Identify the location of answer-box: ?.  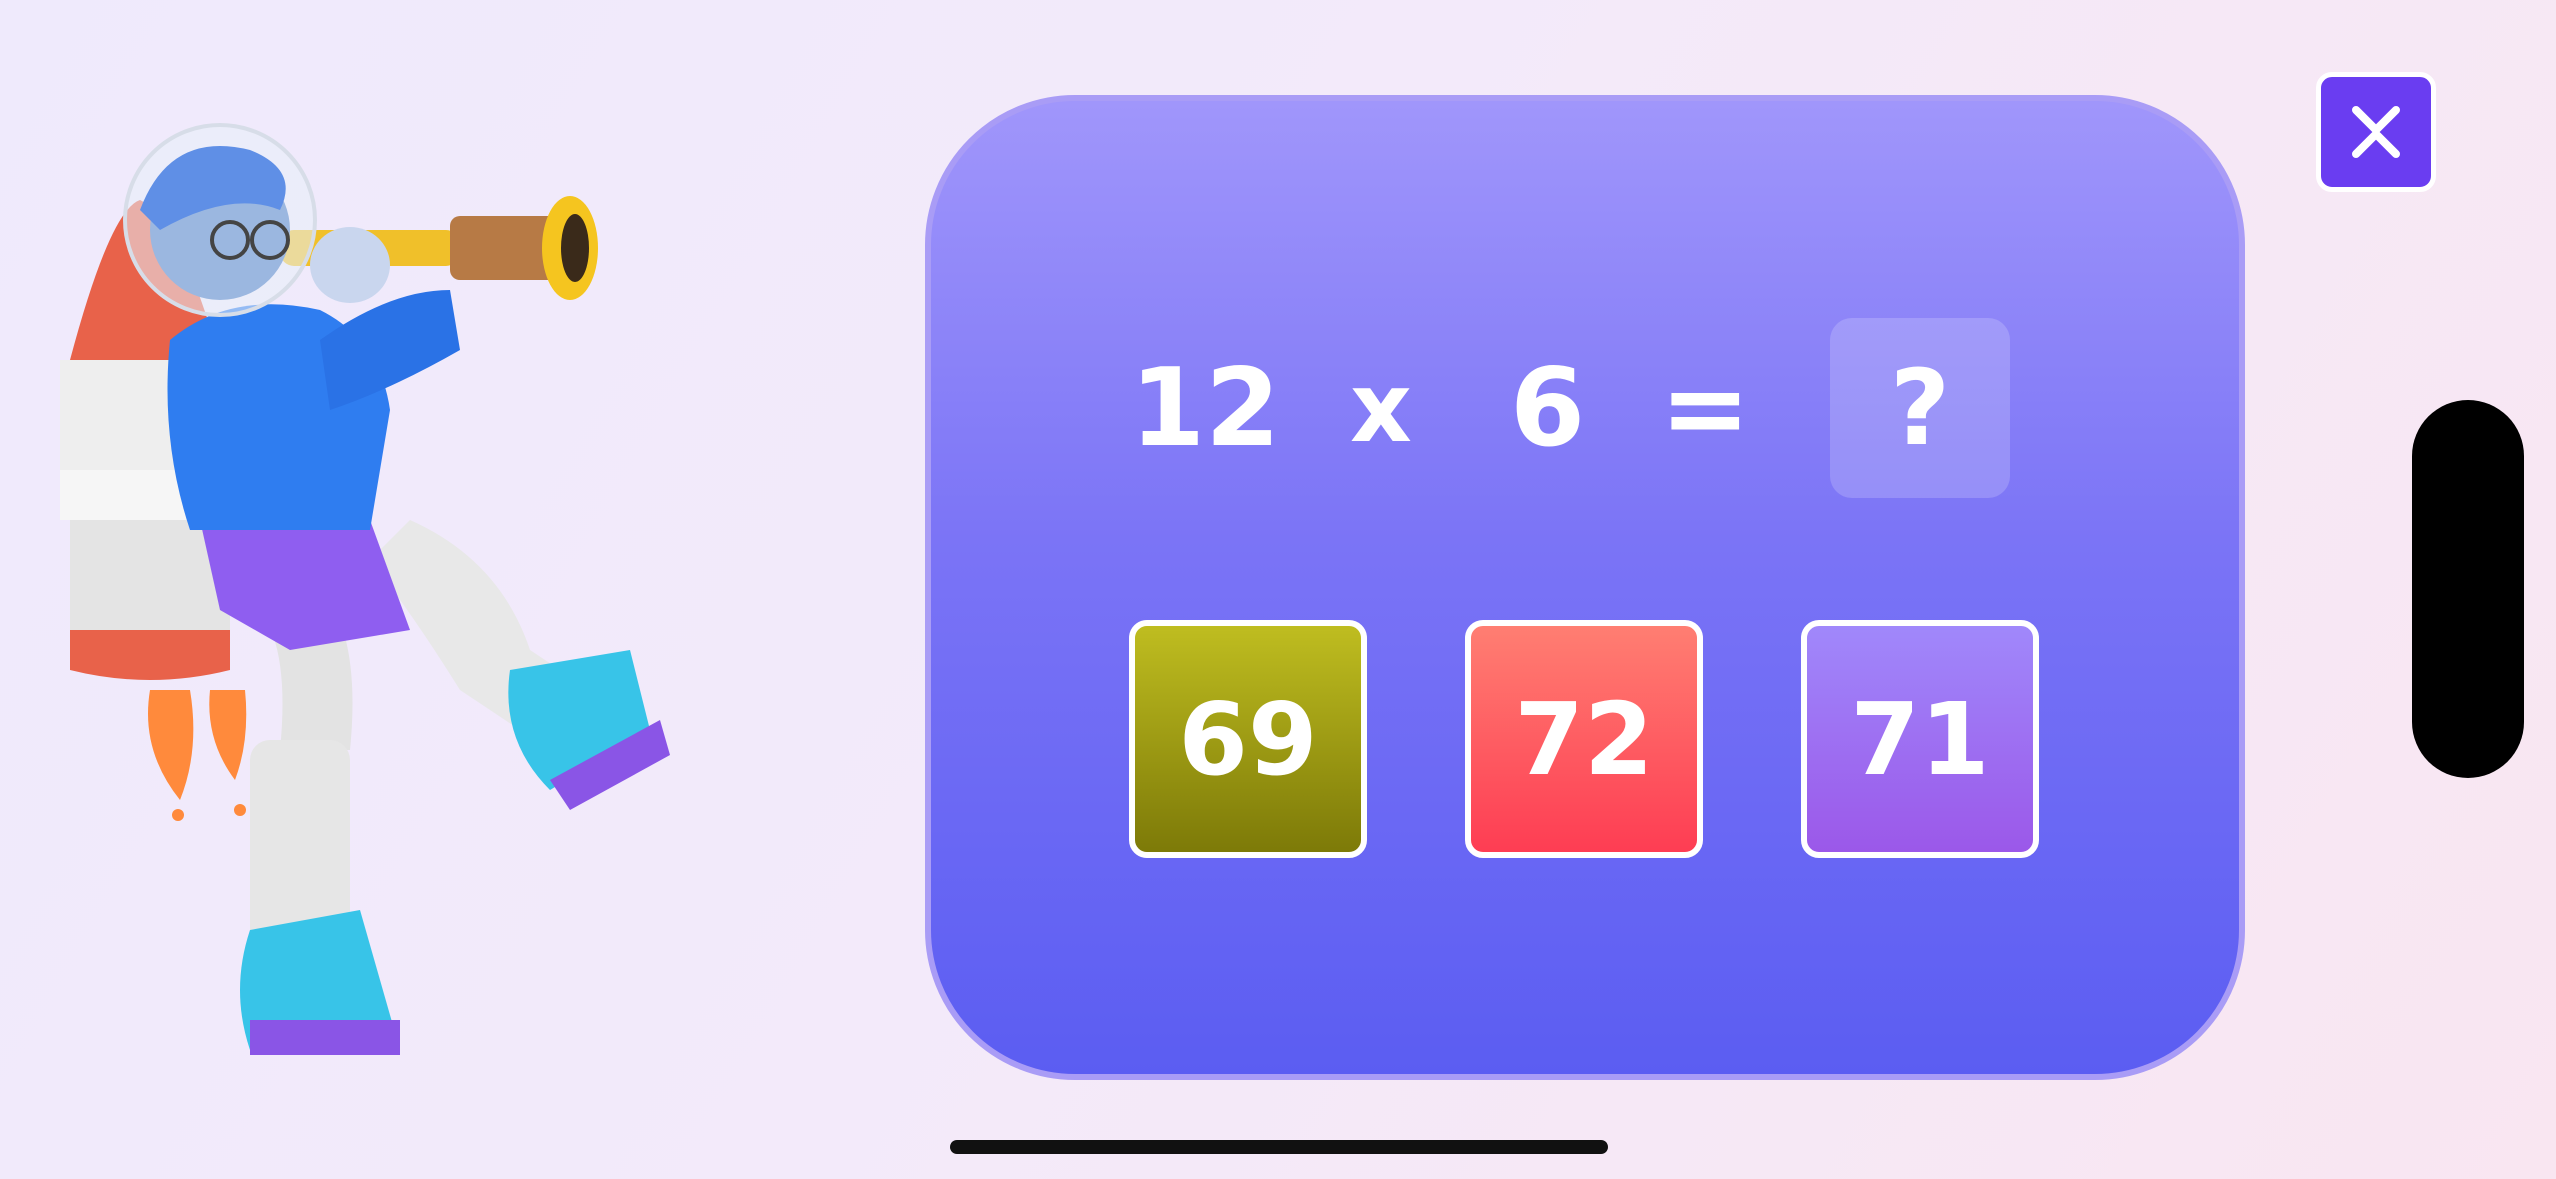
(1920, 408).